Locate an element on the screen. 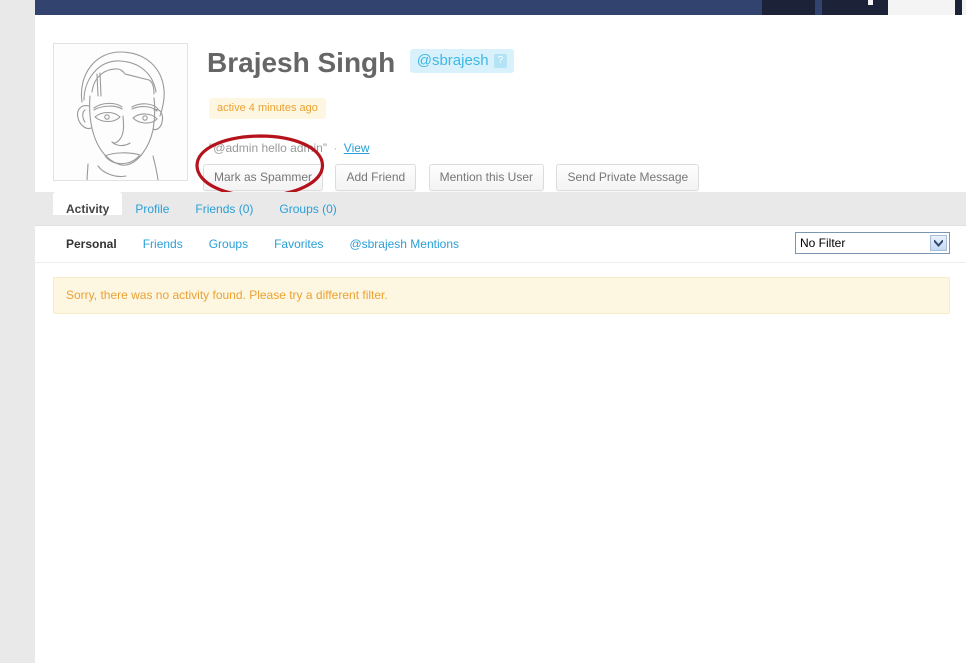  subnav-item-favorites: Favorites is located at coordinates (298, 238).